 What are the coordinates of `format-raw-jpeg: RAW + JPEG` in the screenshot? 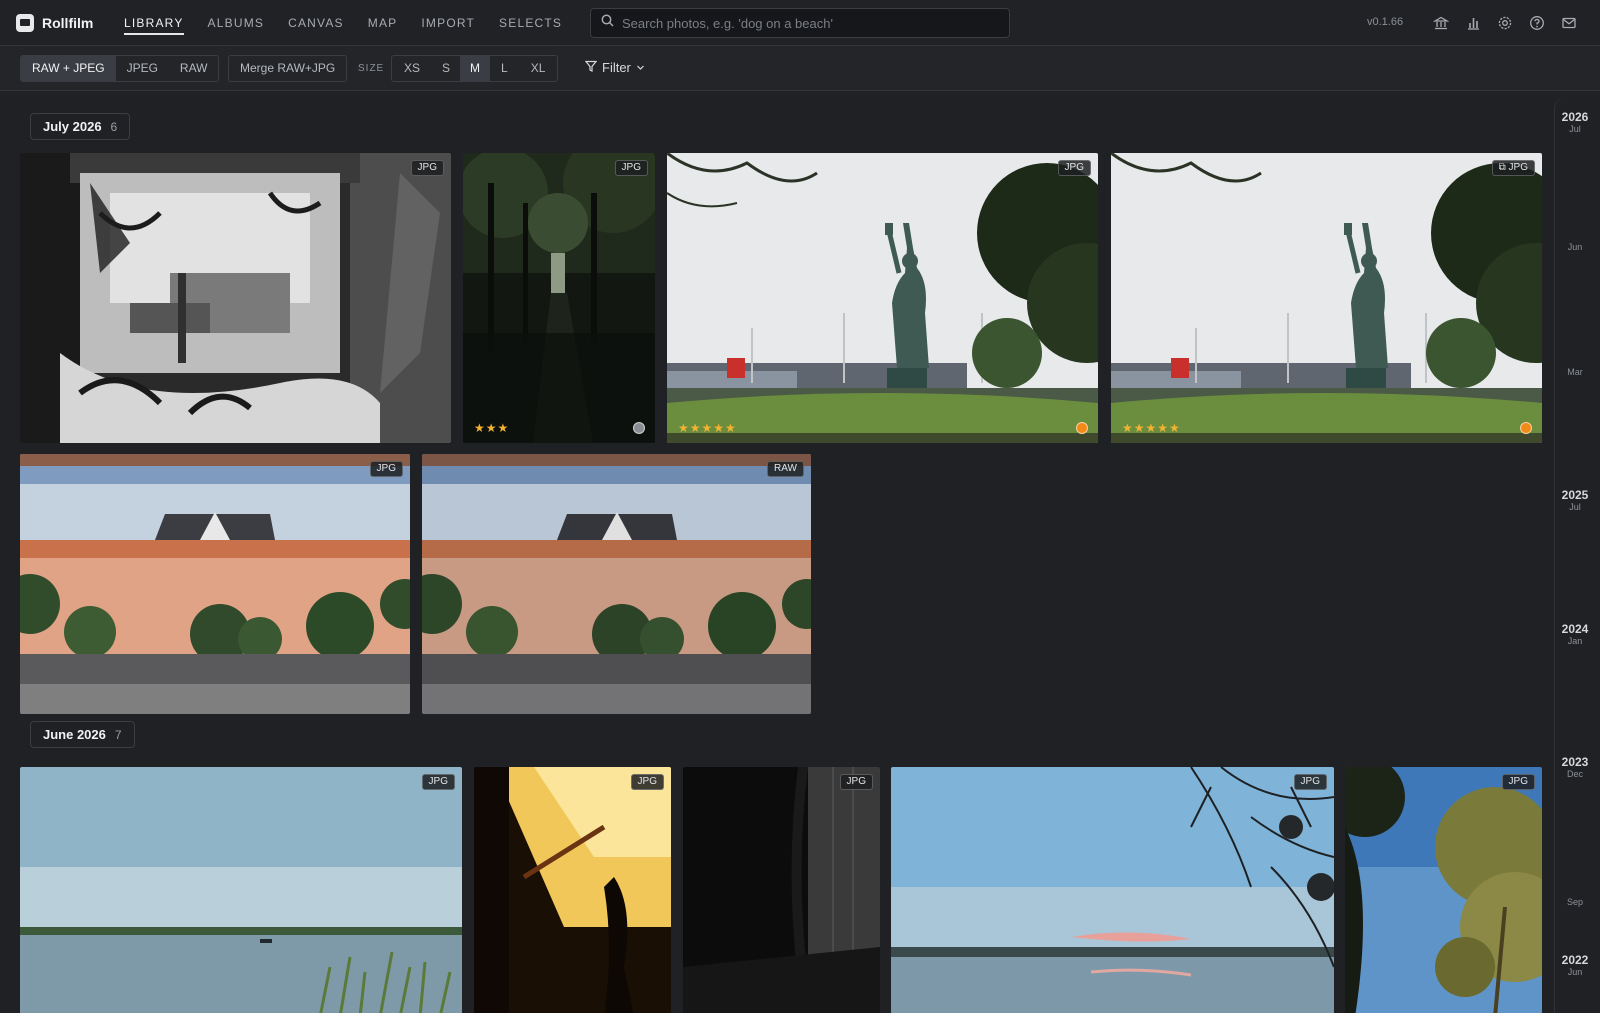 It's located at (68, 68).